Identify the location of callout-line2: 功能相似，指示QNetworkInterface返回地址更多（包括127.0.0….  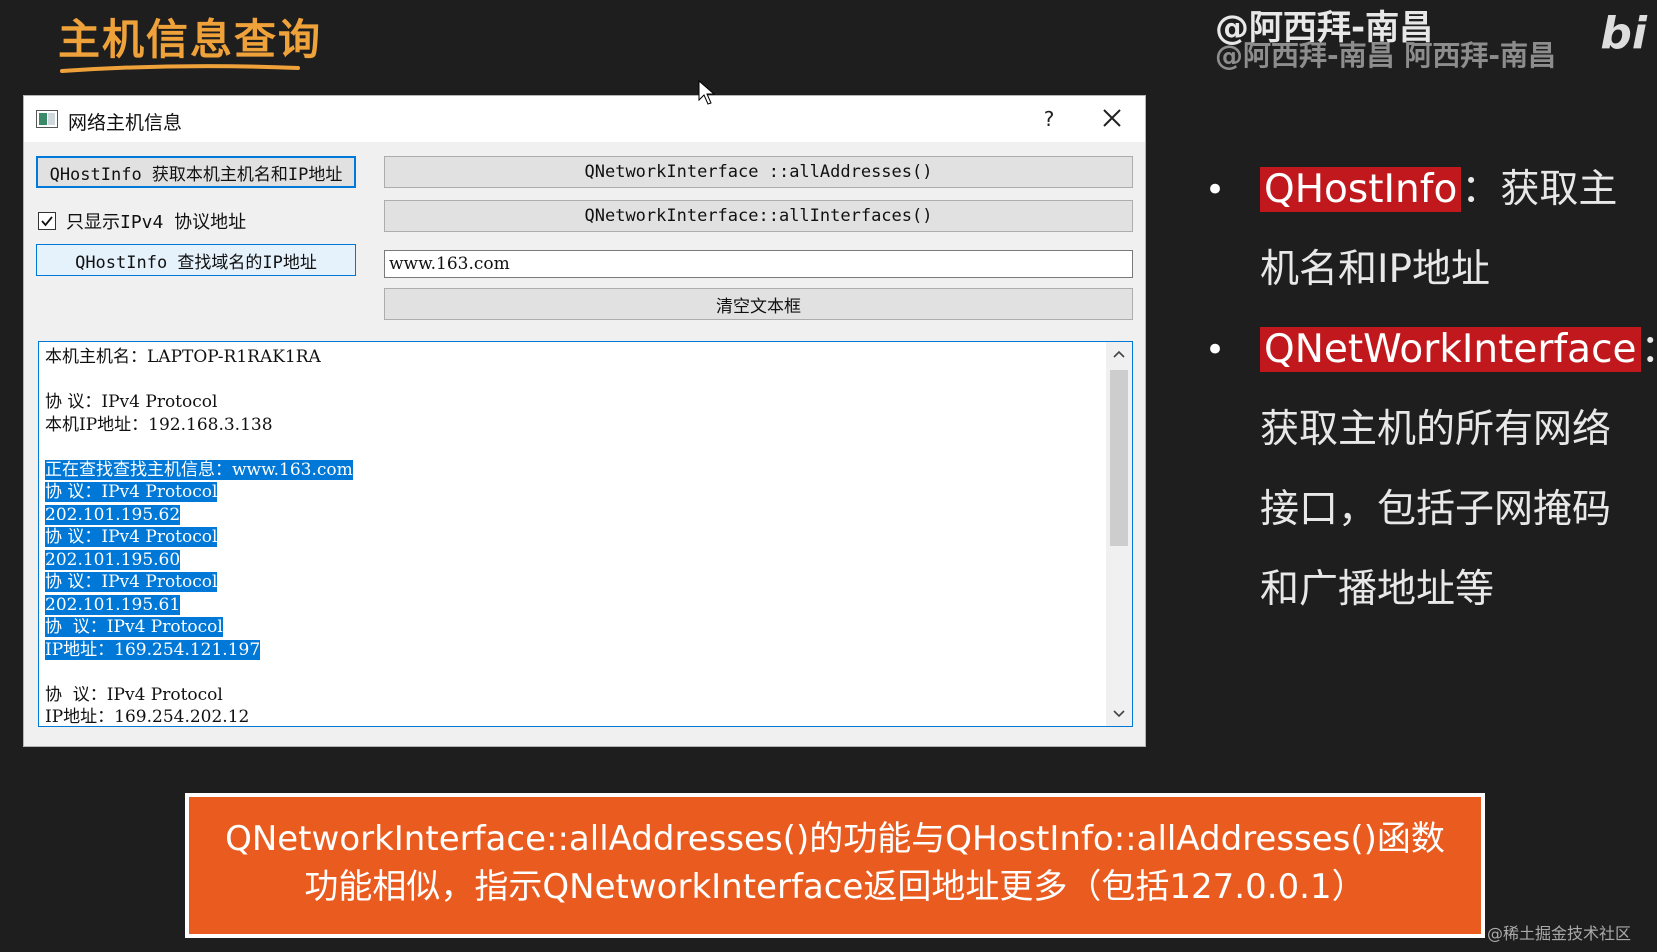
(835, 887).